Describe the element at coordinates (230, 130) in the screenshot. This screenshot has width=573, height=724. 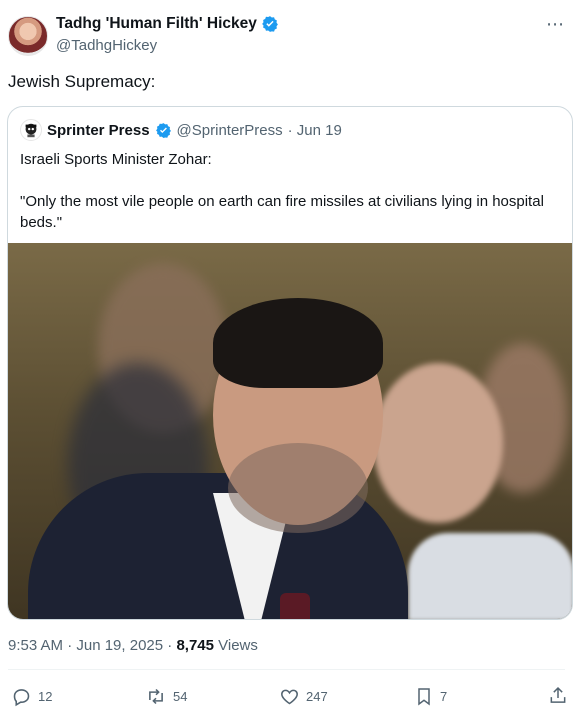
I see `quoted-handle: @SprinterPress` at that location.